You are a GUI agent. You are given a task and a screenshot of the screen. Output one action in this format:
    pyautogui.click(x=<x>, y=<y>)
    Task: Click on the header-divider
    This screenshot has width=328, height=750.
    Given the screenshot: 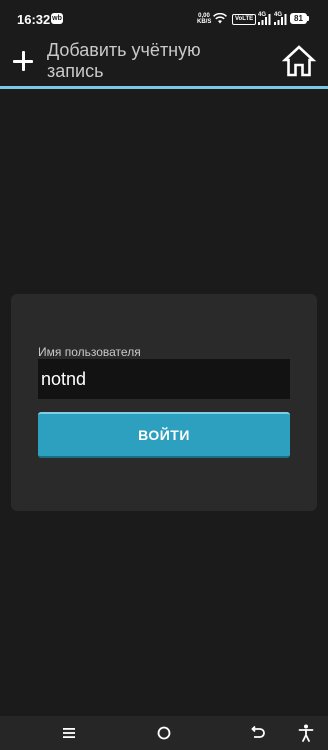 What is the action you would take?
    pyautogui.click(x=164, y=87)
    